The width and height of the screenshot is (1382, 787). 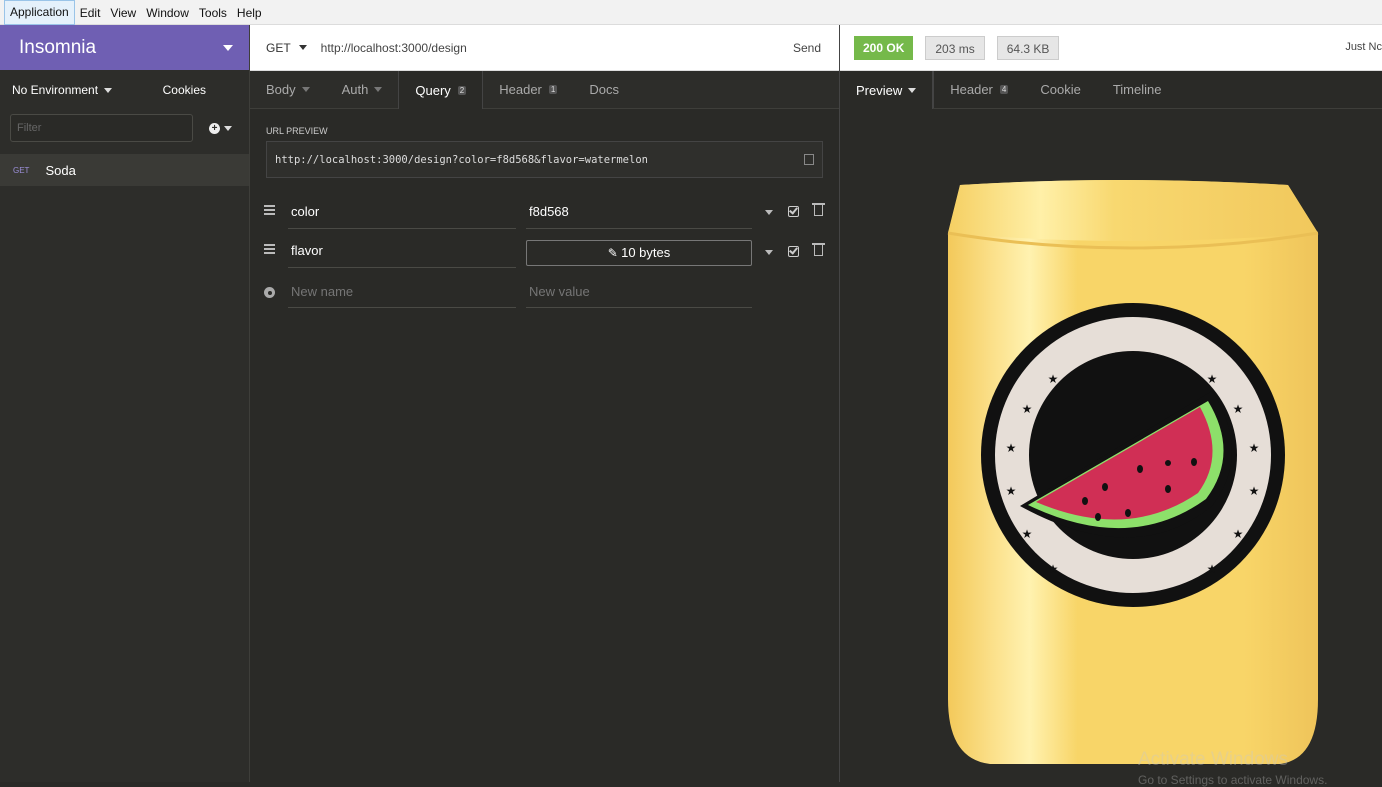 I want to click on request-method: GET, so click(x=21, y=170).